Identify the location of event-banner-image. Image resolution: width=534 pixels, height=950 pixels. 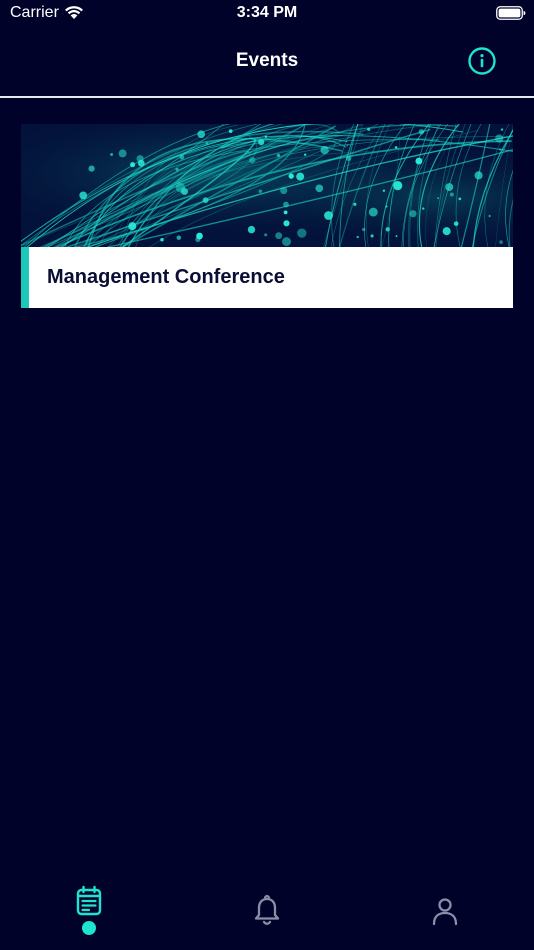
(267, 185).